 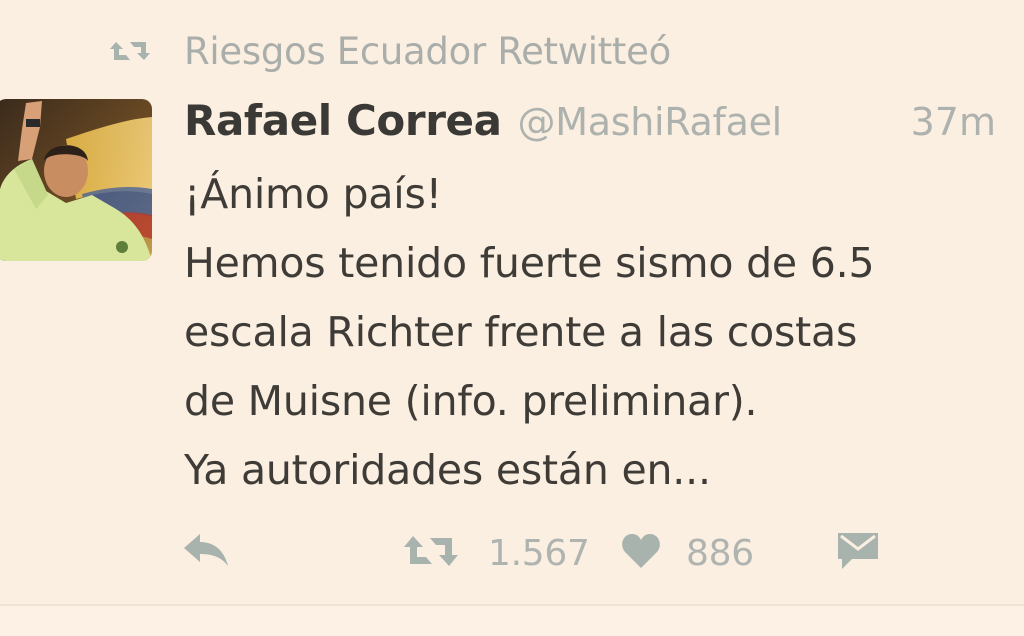 I want to click on next-tweet-edge, so click(x=512, y=621).